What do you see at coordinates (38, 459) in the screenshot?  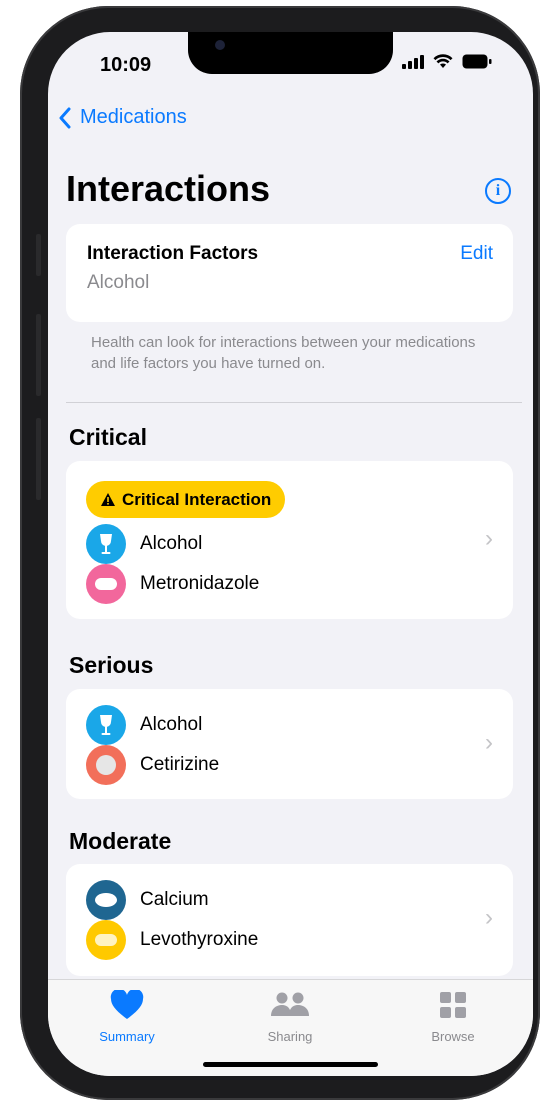 I see `volume-down-button` at bounding box center [38, 459].